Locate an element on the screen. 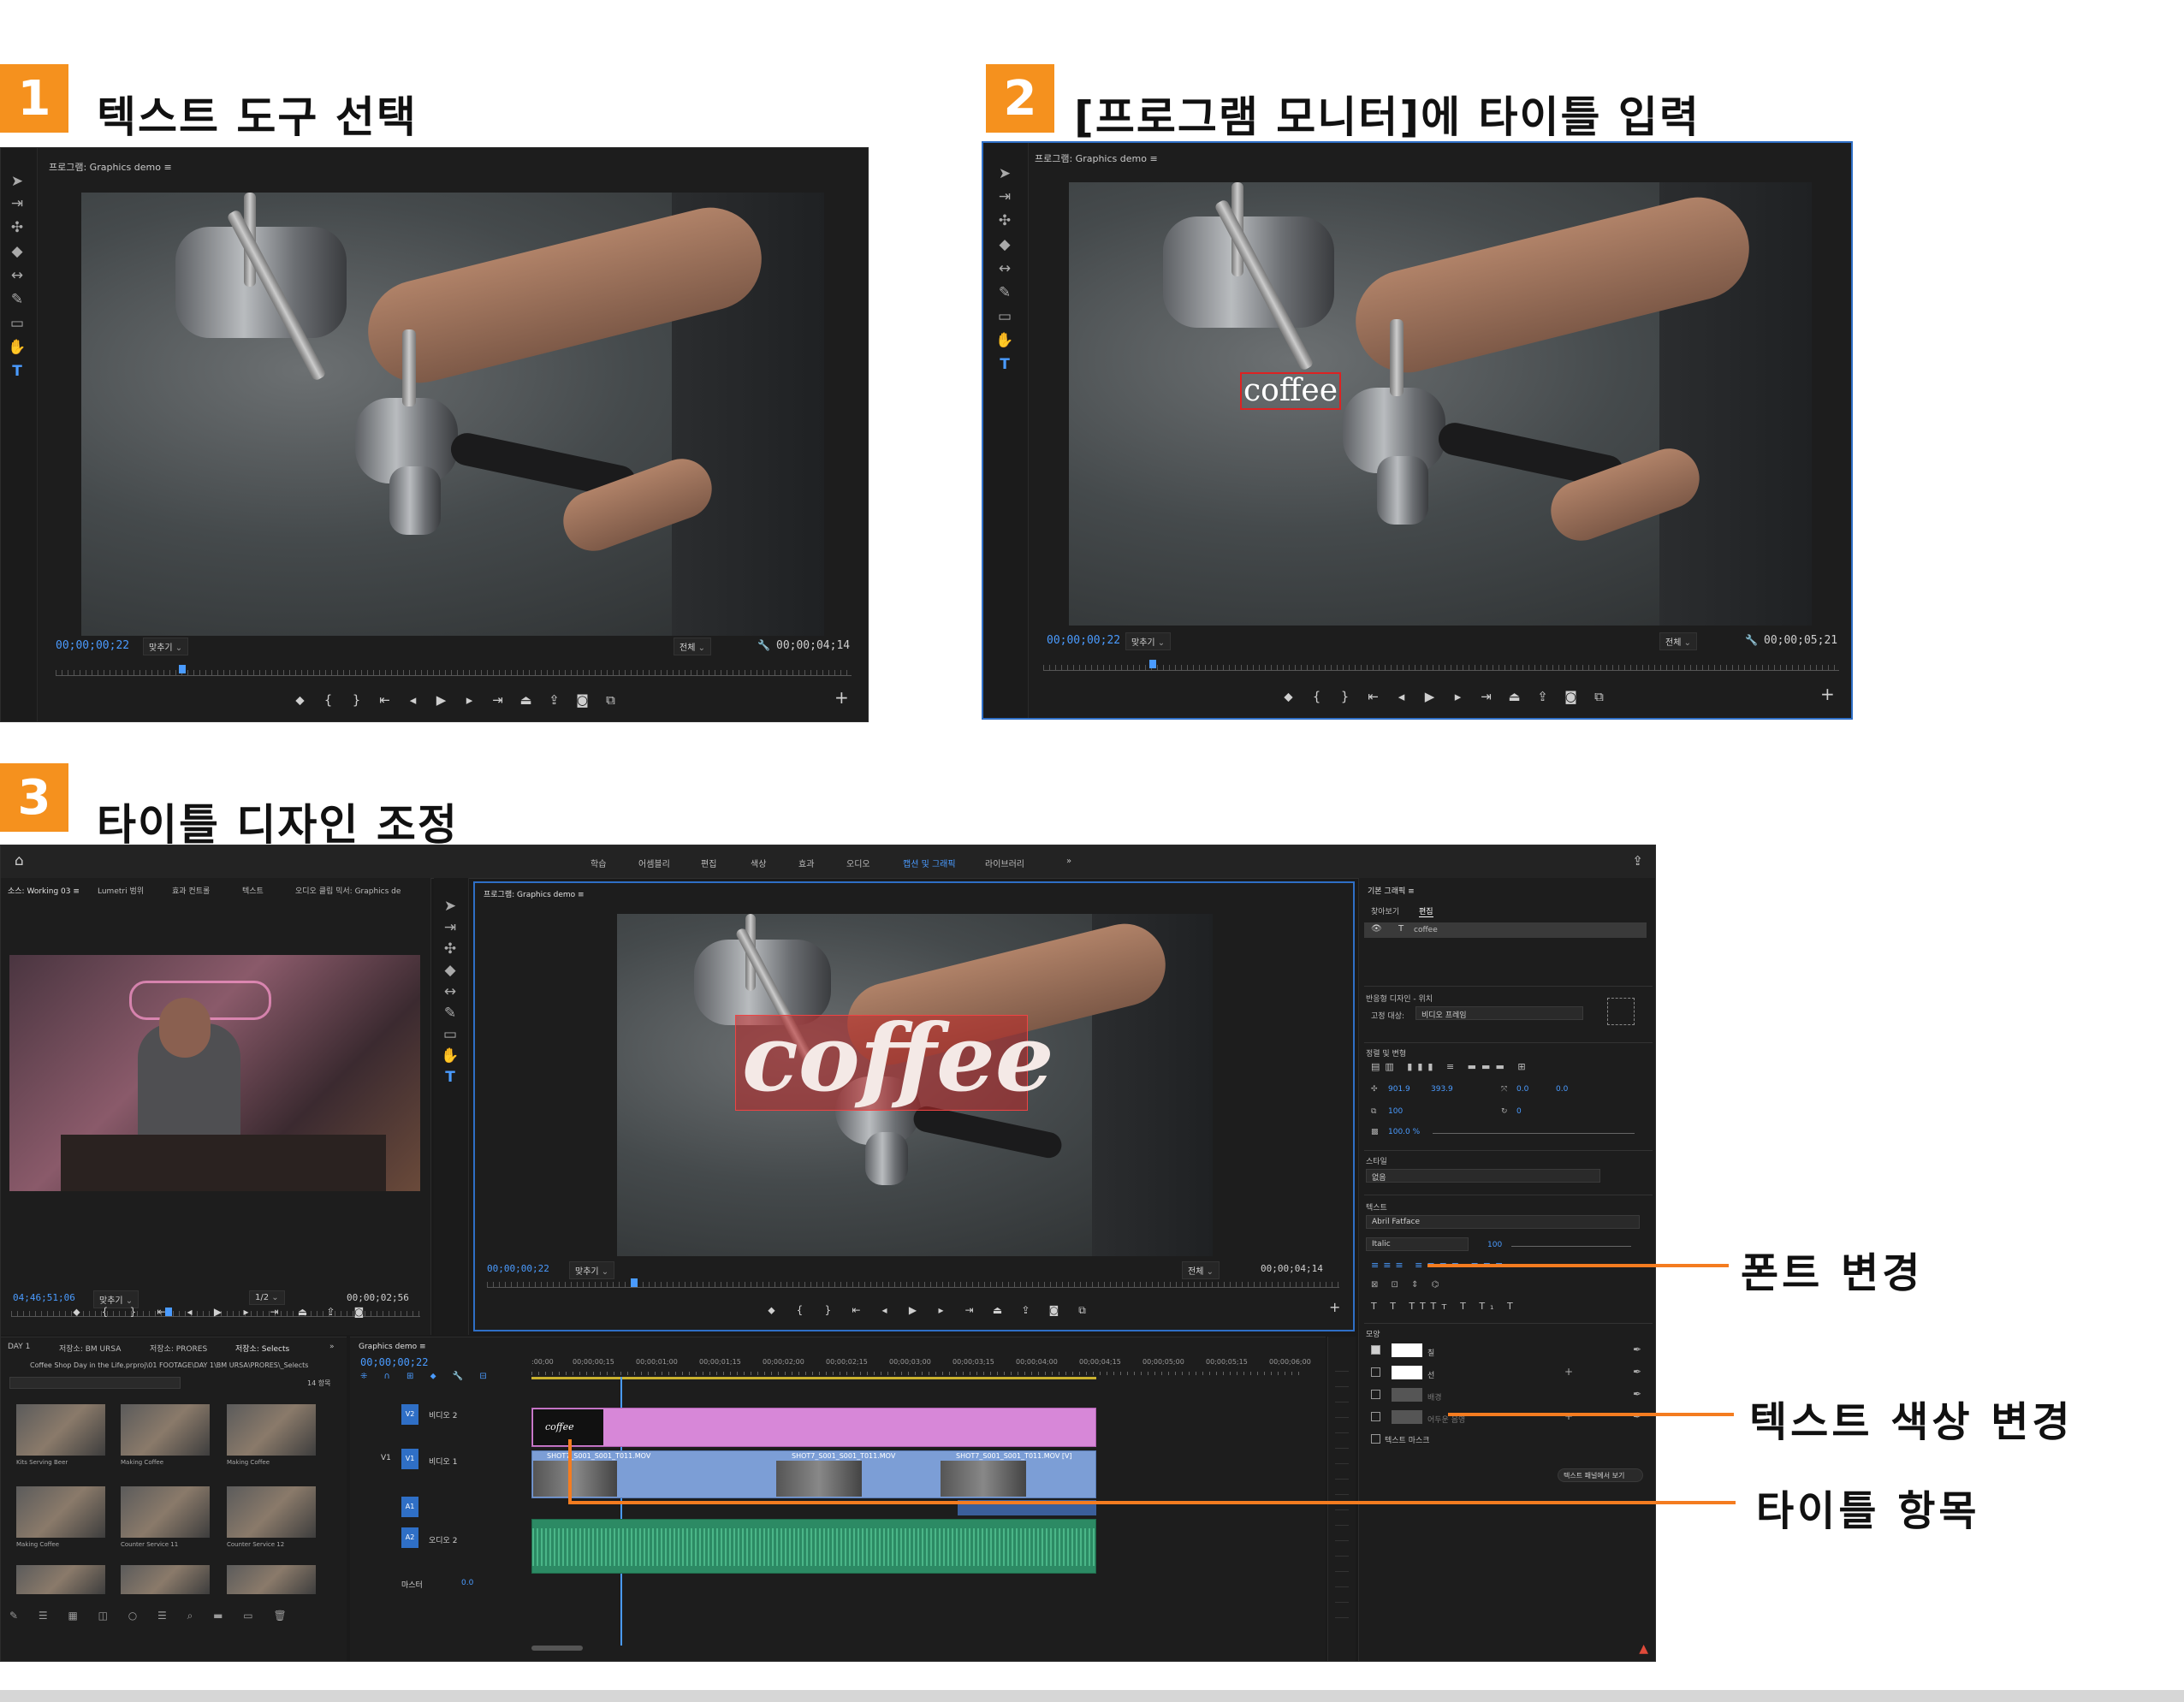 Image resolution: width=2184 pixels, height=1702 pixels. wrench-icon: 🔧 is located at coordinates (763, 645).